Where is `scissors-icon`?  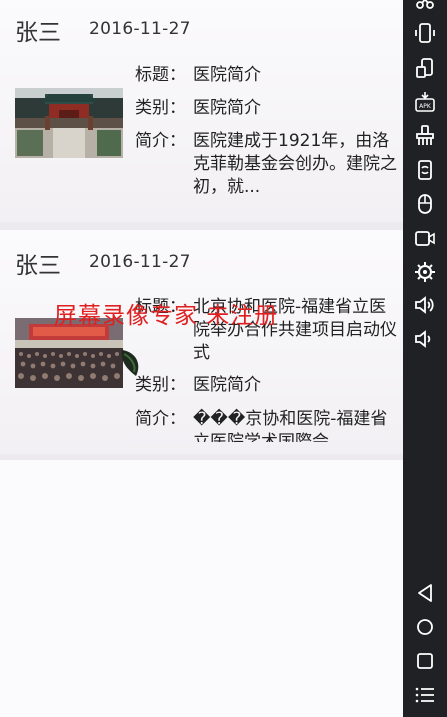
scissors-icon is located at coordinates (425, 6).